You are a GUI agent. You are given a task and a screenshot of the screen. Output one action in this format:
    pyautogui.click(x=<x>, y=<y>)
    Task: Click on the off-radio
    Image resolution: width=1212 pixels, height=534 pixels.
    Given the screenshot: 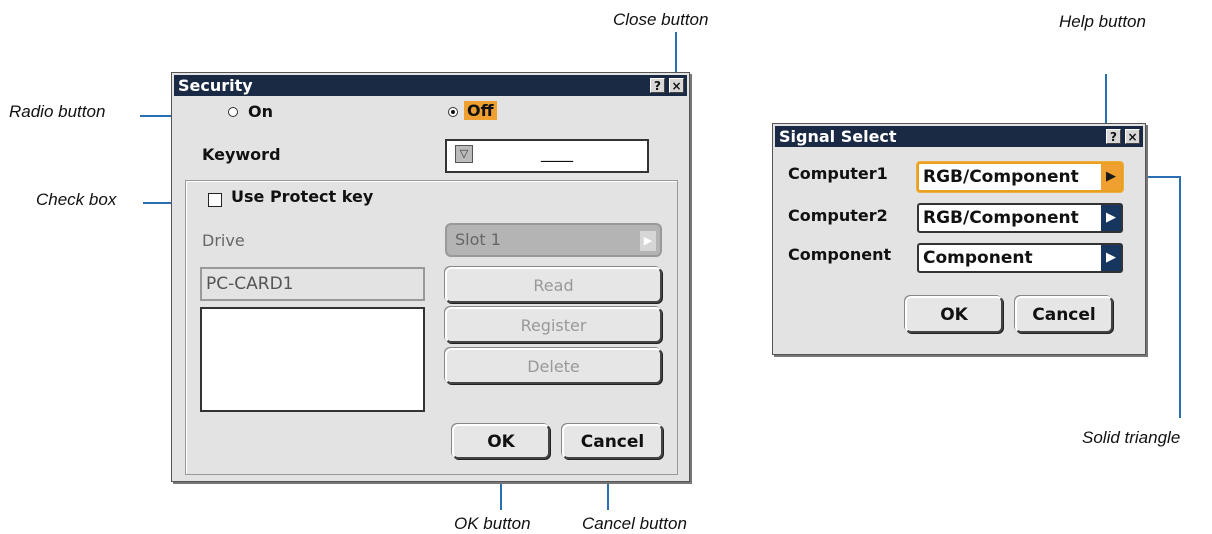 What is the action you would take?
    pyautogui.click(x=453, y=112)
    